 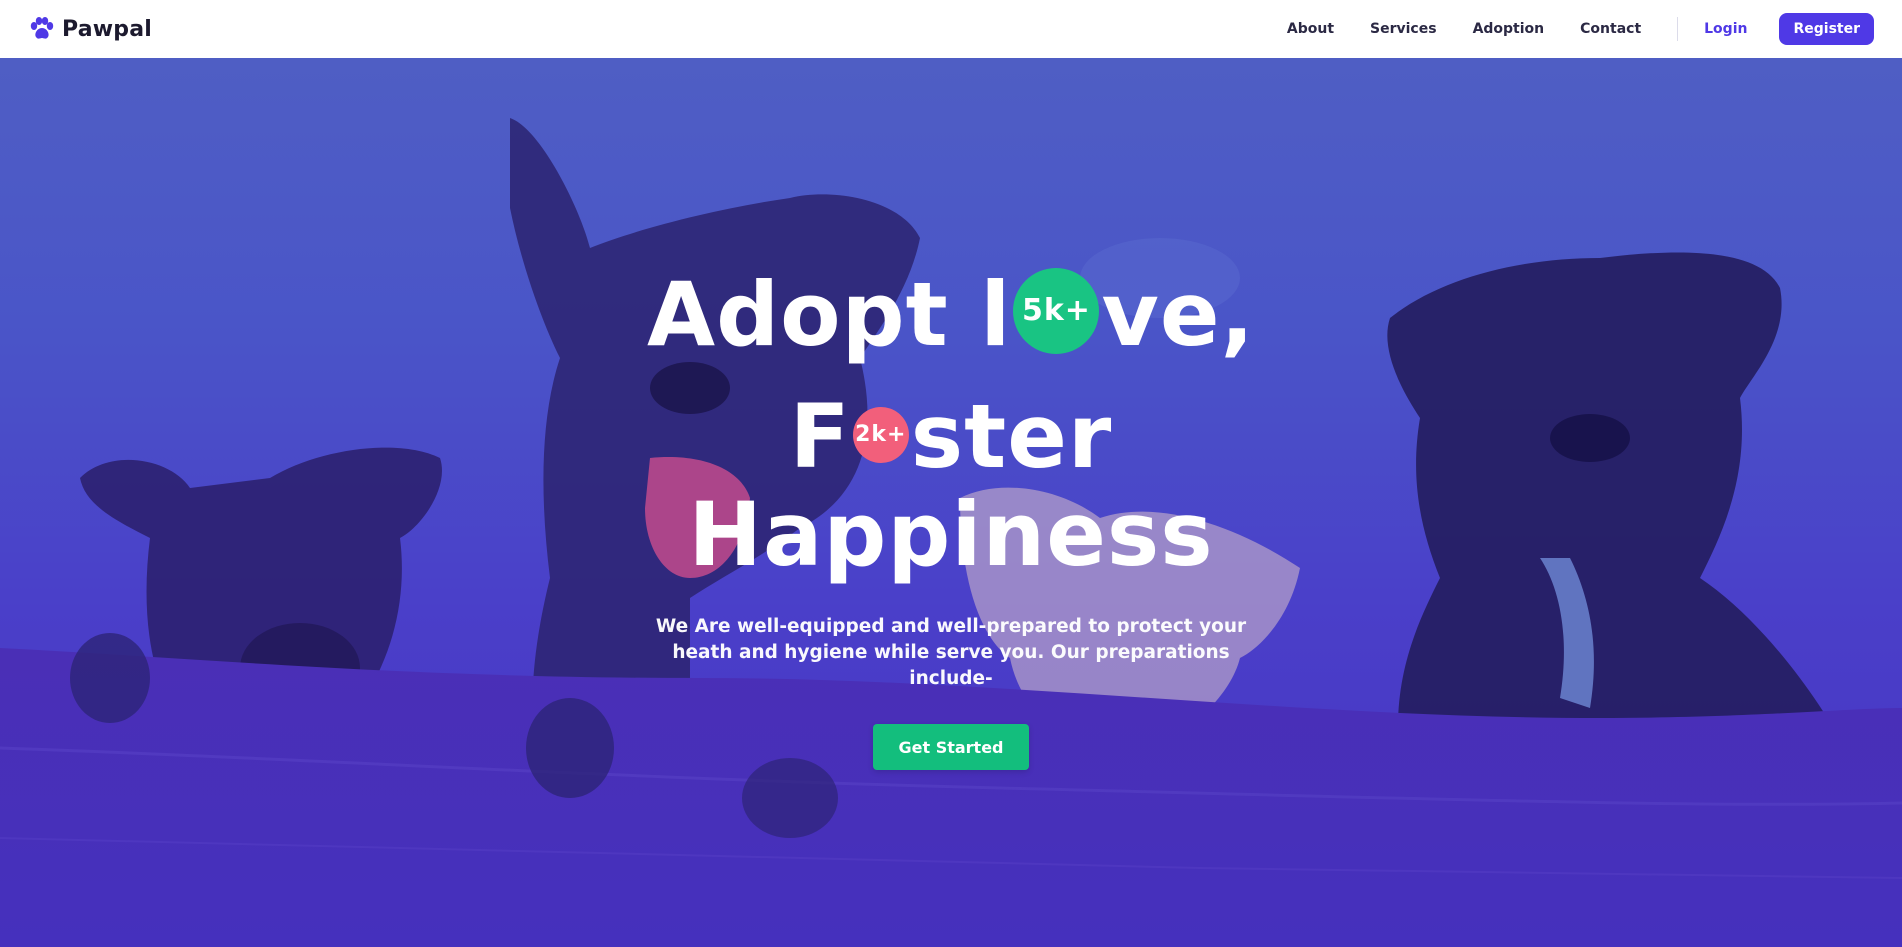 I want to click on paw-icon, so click(x=42, y=28).